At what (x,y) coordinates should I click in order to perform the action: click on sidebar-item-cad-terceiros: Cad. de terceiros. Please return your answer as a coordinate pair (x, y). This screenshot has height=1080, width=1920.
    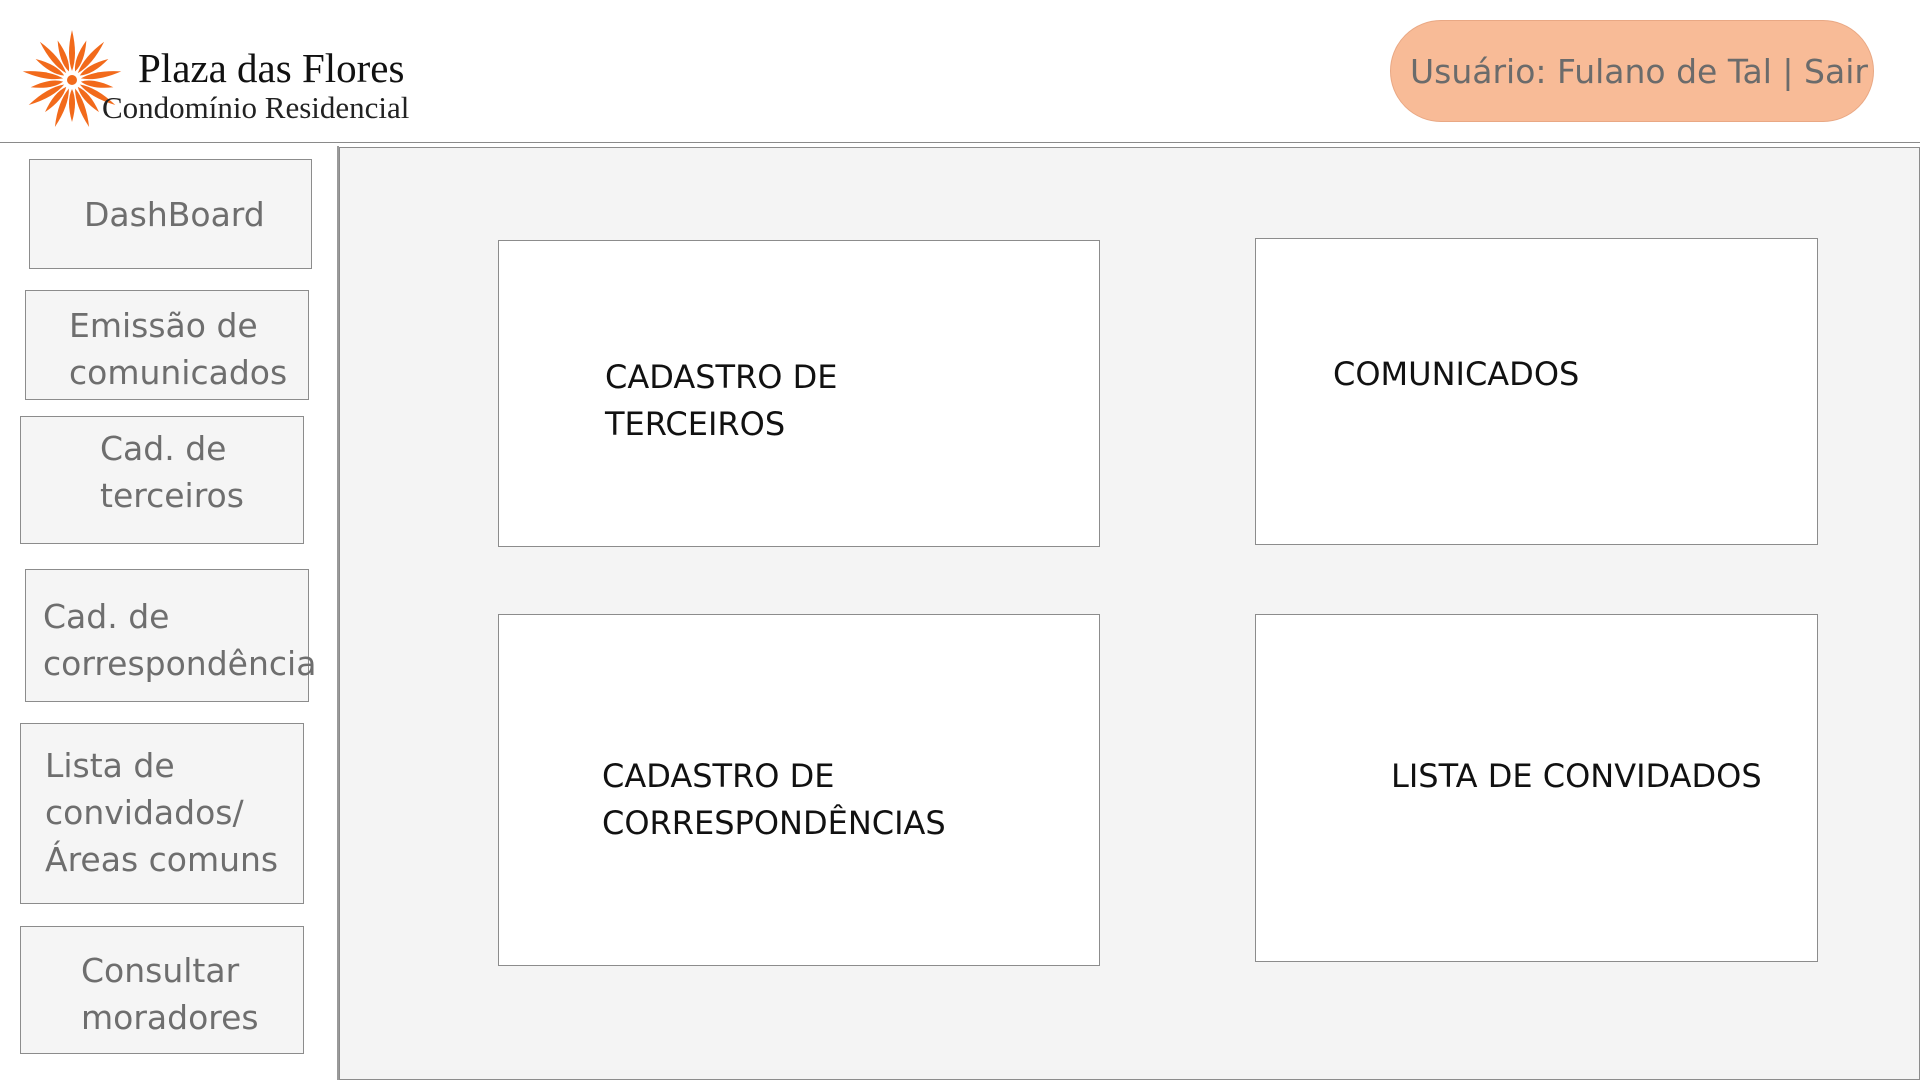
    Looking at the image, I should click on (162, 480).